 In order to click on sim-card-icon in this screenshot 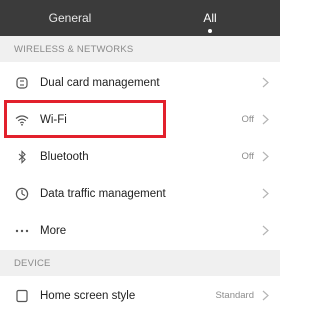, I will do `click(22, 83)`.